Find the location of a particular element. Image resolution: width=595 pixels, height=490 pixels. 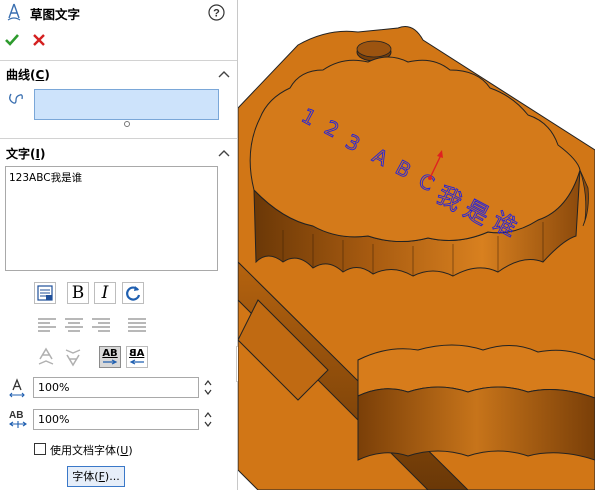

curves-section-header: 曲线(C) is located at coordinates (28, 74).